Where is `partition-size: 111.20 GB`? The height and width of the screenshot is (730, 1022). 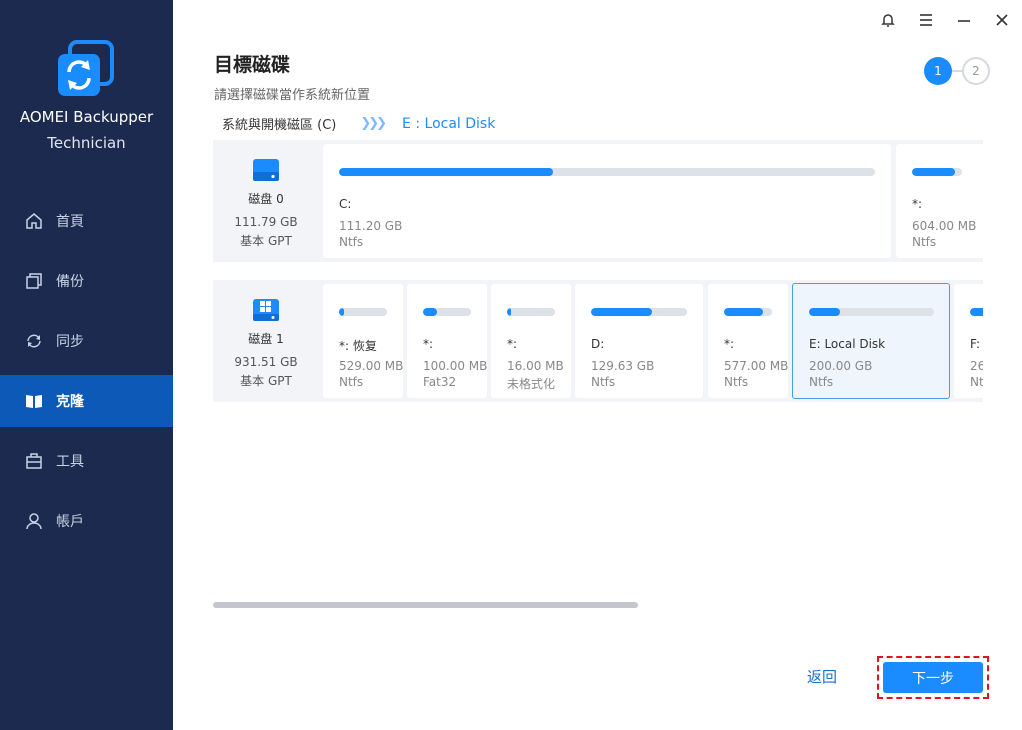
partition-size: 111.20 GB is located at coordinates (371, 226).